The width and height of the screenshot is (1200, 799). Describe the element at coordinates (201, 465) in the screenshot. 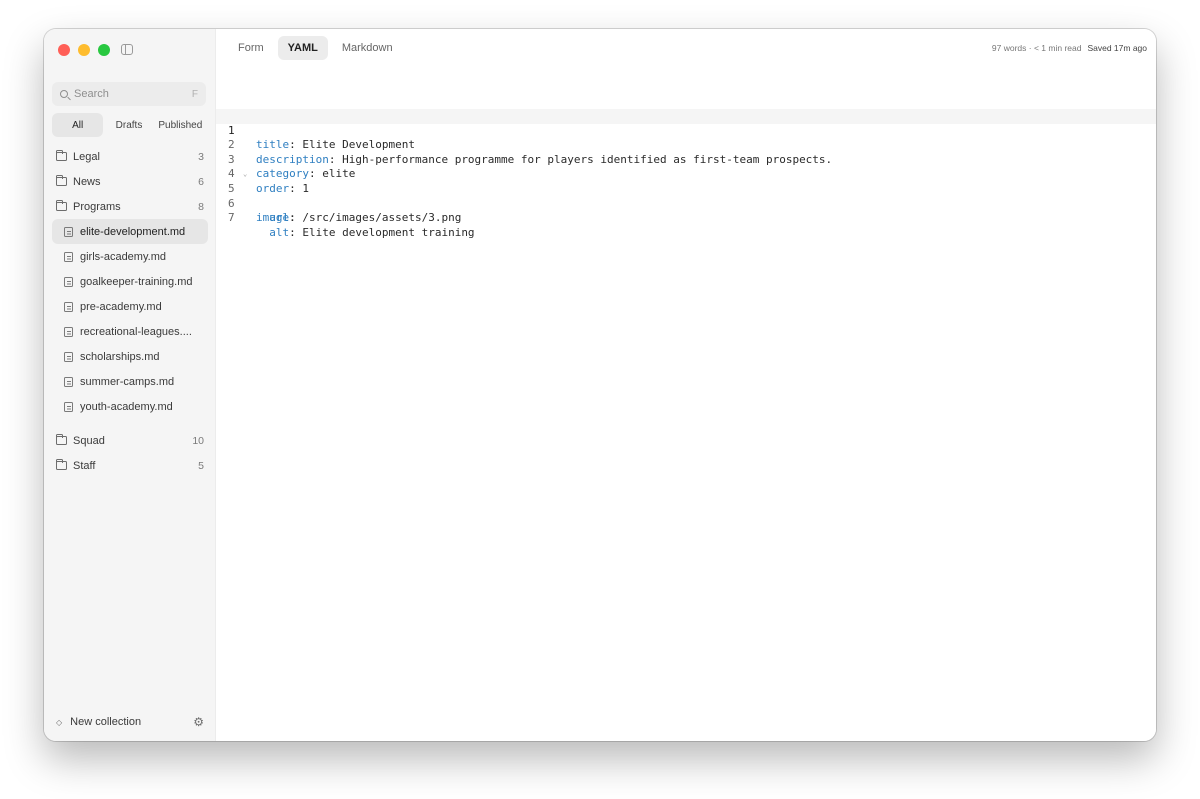

I see `folder-count: 5` at that location.